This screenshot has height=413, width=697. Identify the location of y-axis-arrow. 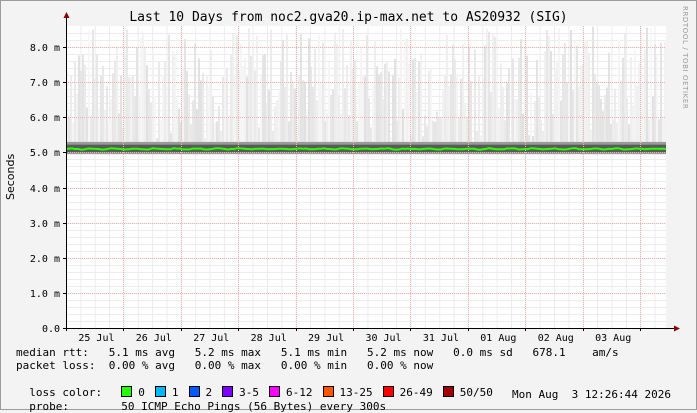
(67, 15).